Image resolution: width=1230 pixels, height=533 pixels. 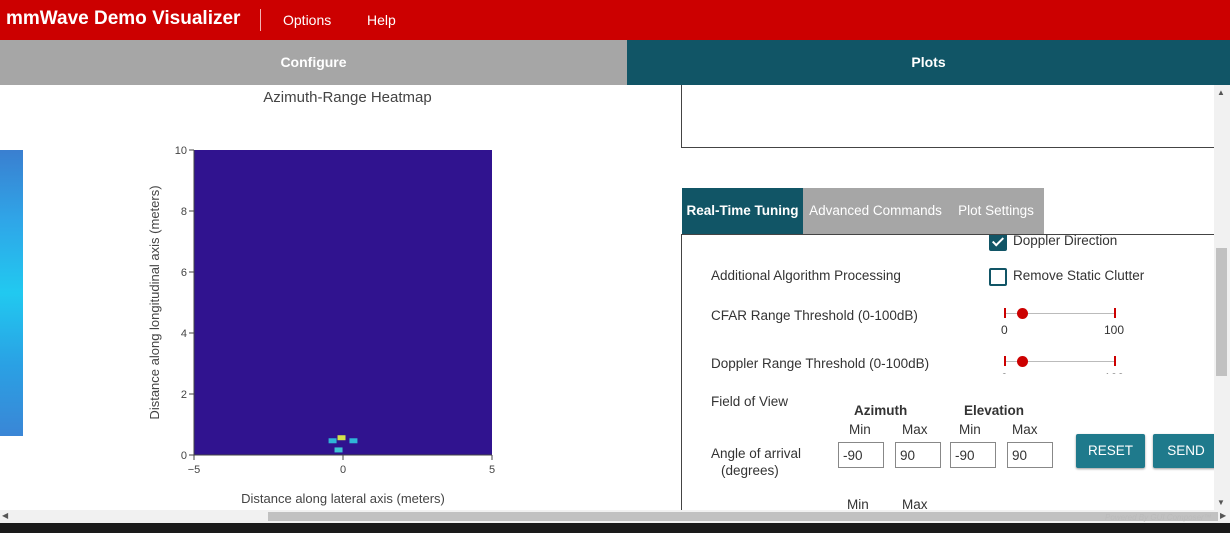 I want to click on elevation-max-input: 90, so click(x=1030, y=455).